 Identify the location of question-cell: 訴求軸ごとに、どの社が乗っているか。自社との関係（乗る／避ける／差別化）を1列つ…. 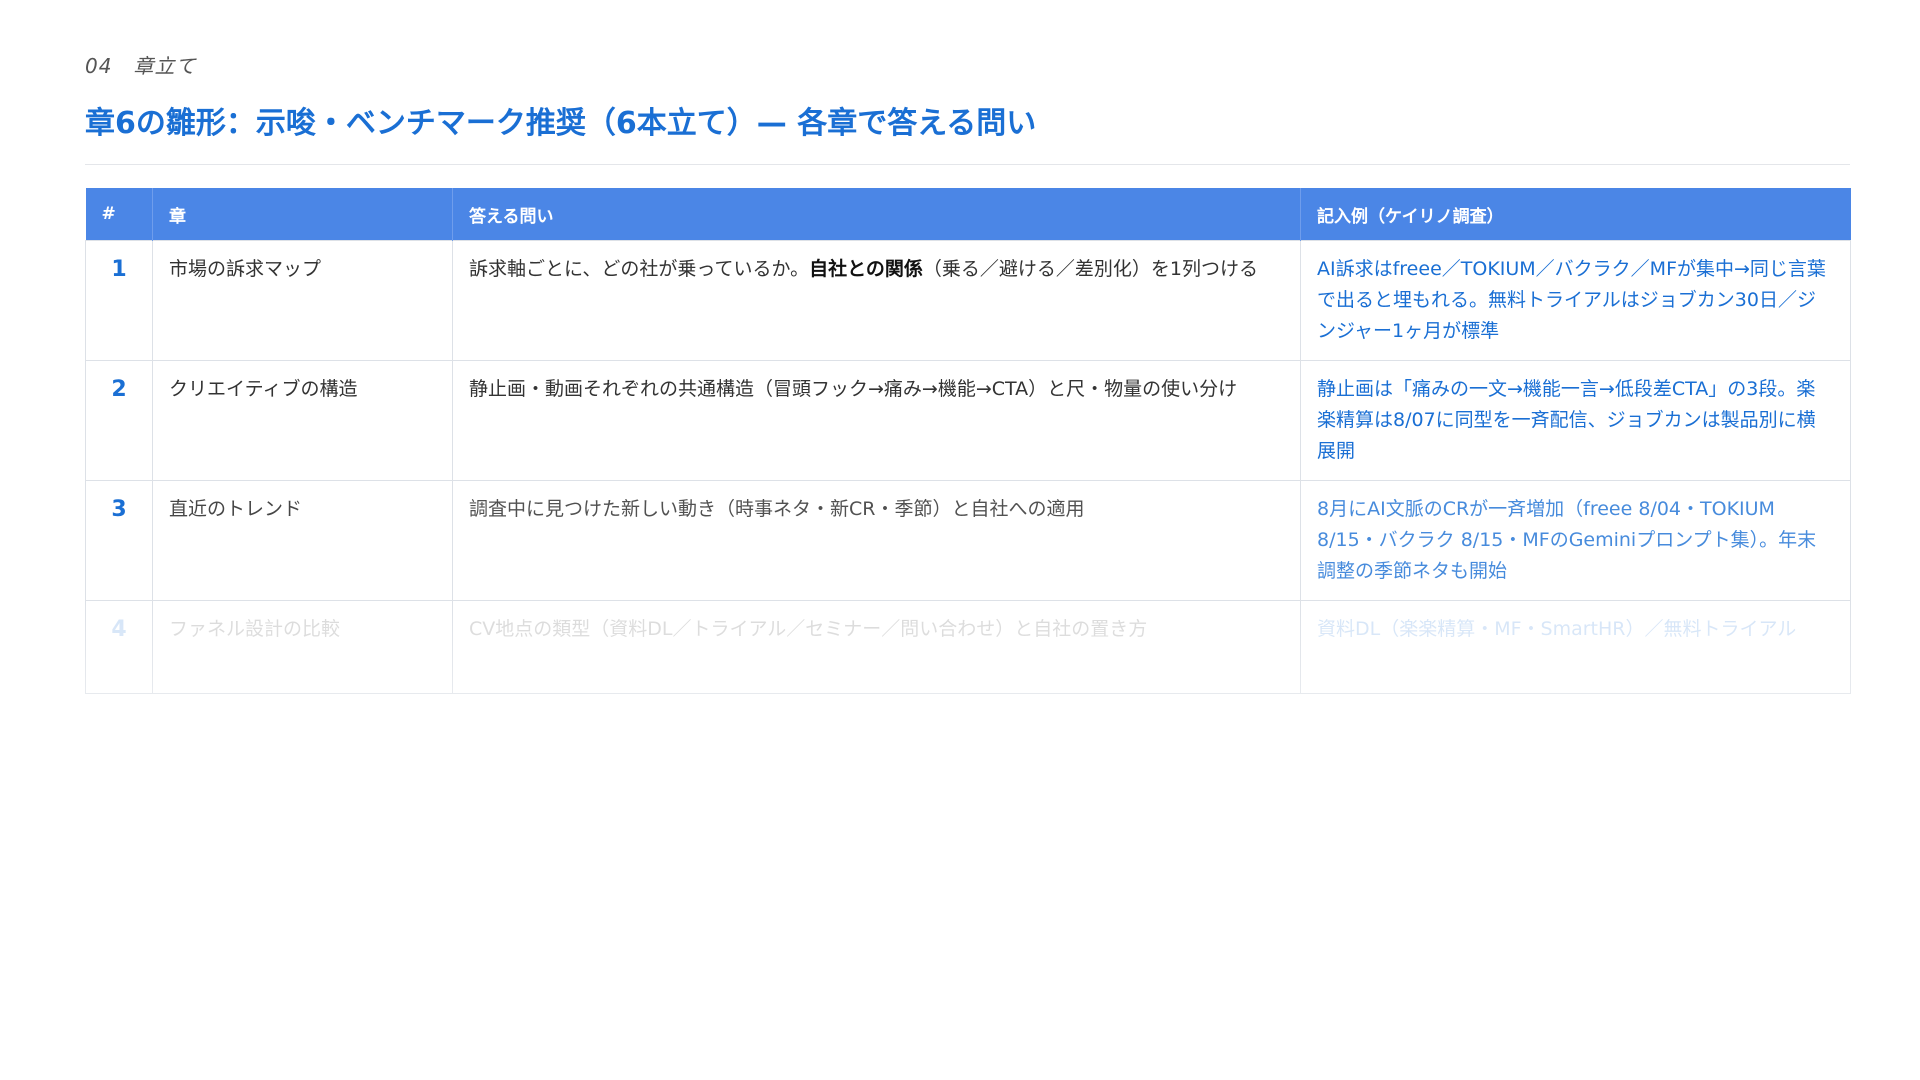
(876, 300).